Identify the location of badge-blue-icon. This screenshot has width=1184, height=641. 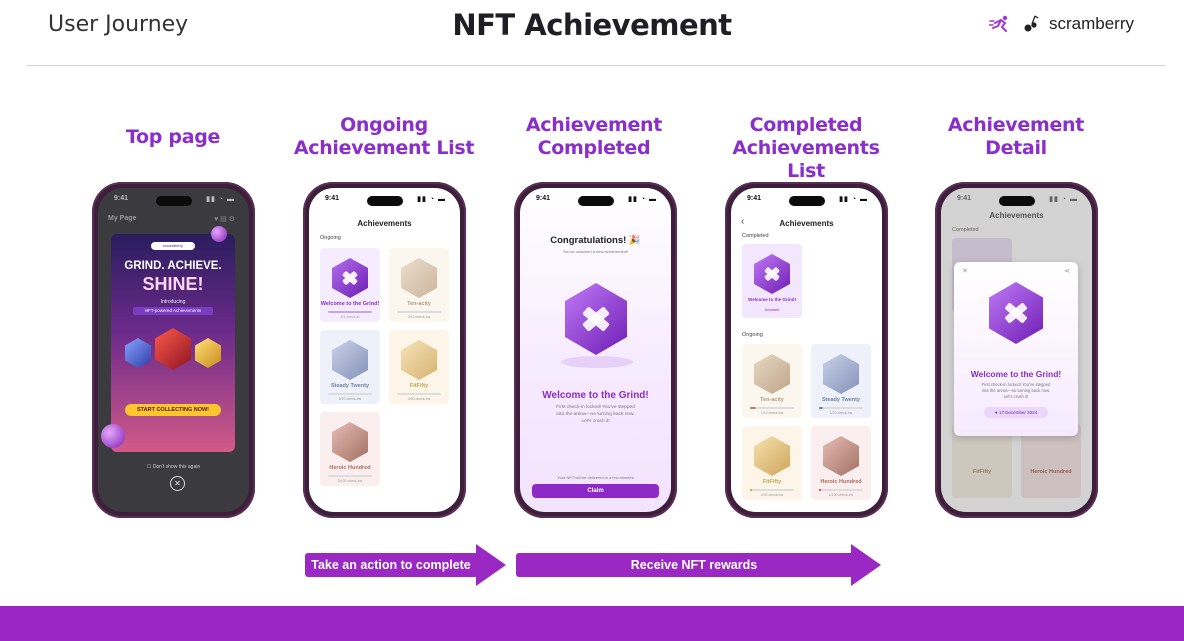
(138, 353).